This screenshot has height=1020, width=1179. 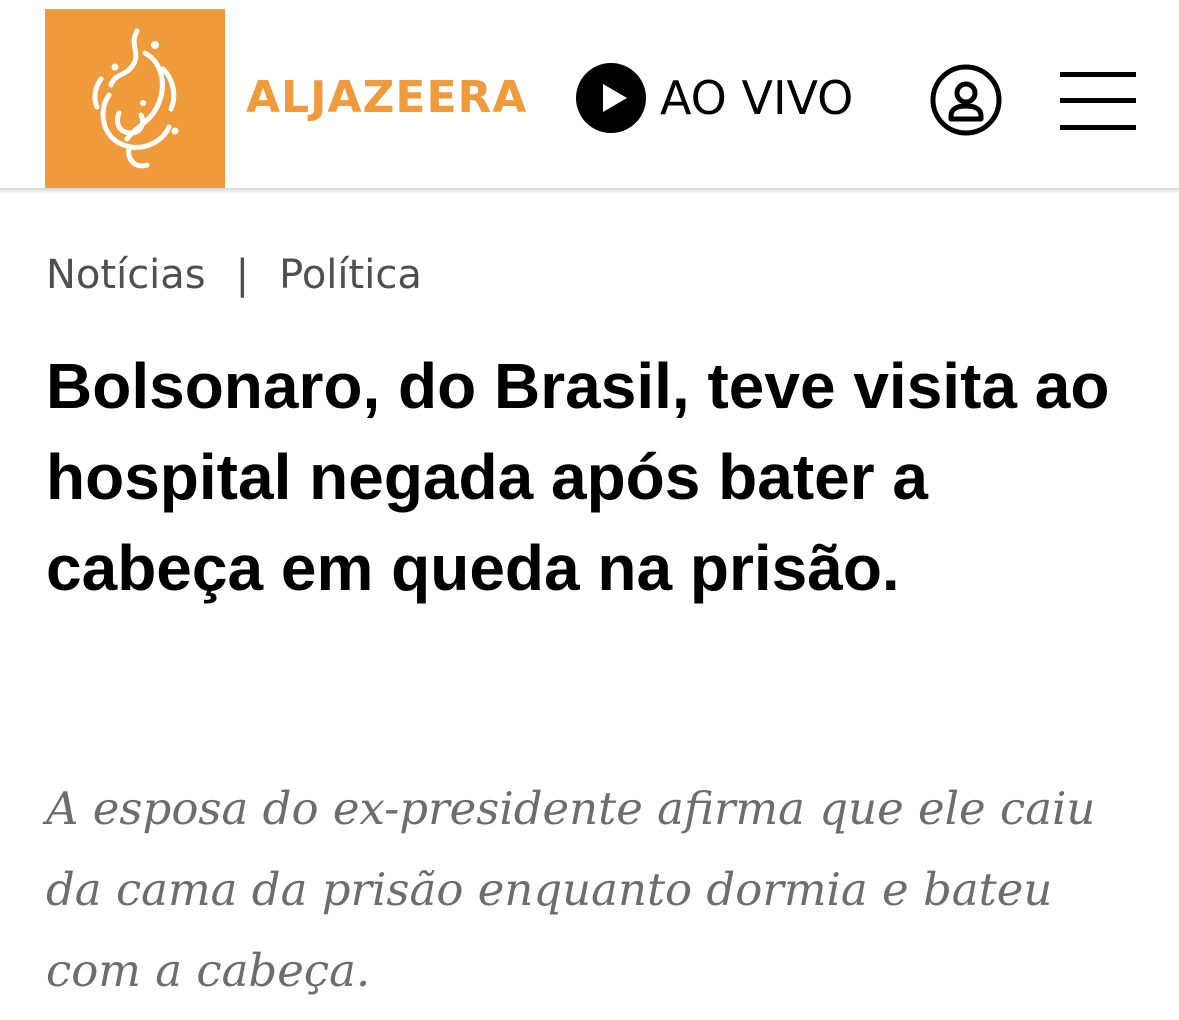 I want to click on aljazeera-calligraphy-logo-icon, so click(x=135, y=98).